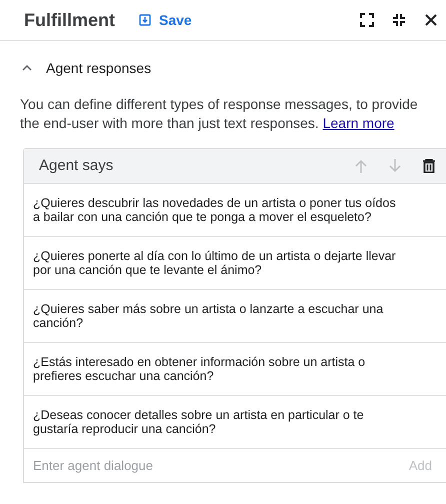  What do you see at coordinates (399, 20) in the screenshot?
I see `exit-fullscreen-icon` at bounding box center [399, 20].